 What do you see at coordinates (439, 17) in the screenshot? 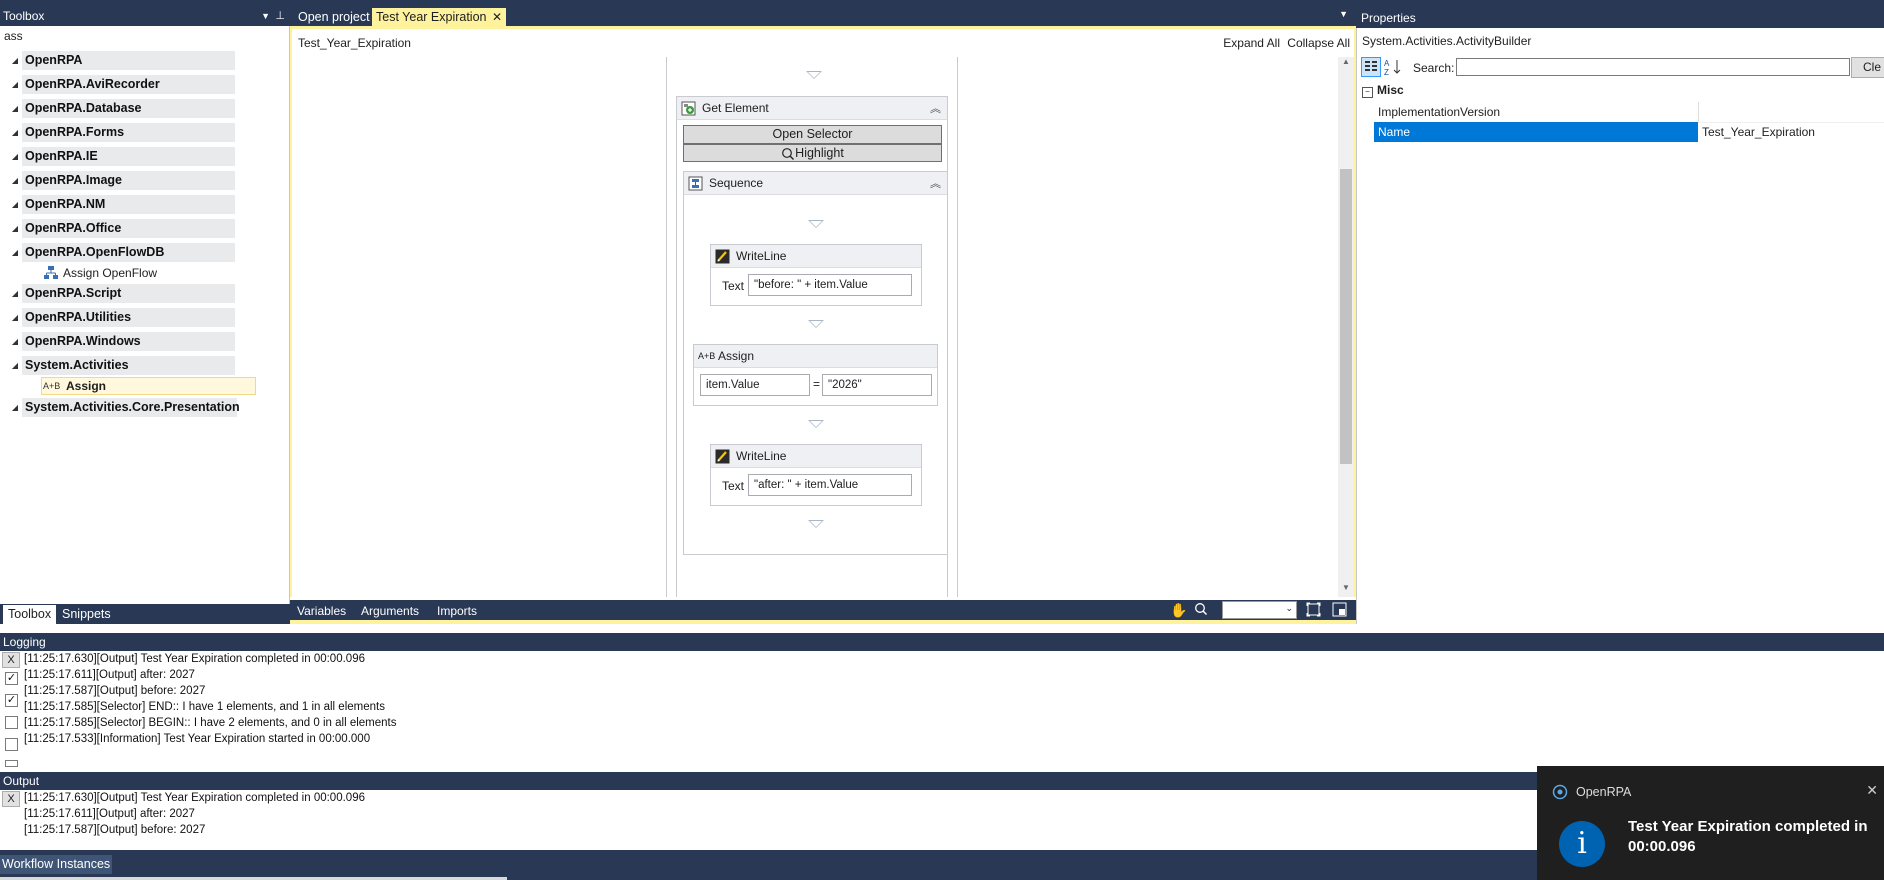
I see `tab-test-year-expiration: Test Year Expiration ✕` at bounding box center [439, 17].